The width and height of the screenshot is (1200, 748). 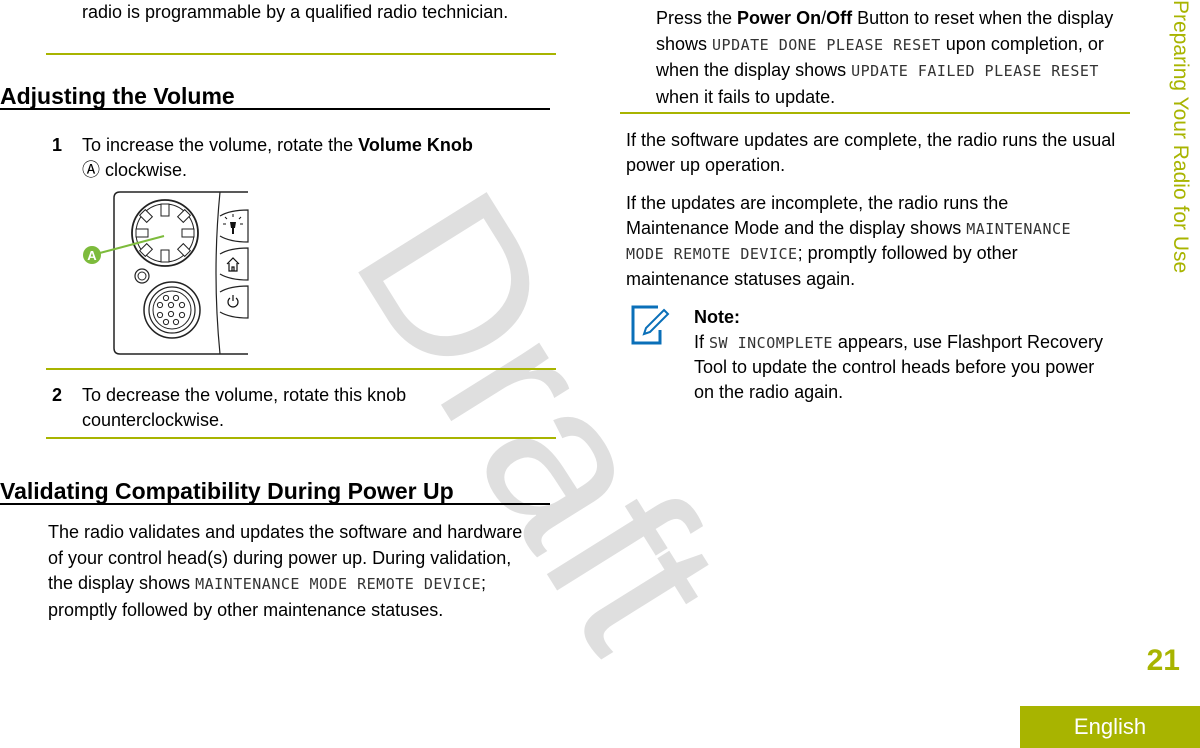 I want to click on power-on-label: Power On, so click(x=779, y=18).